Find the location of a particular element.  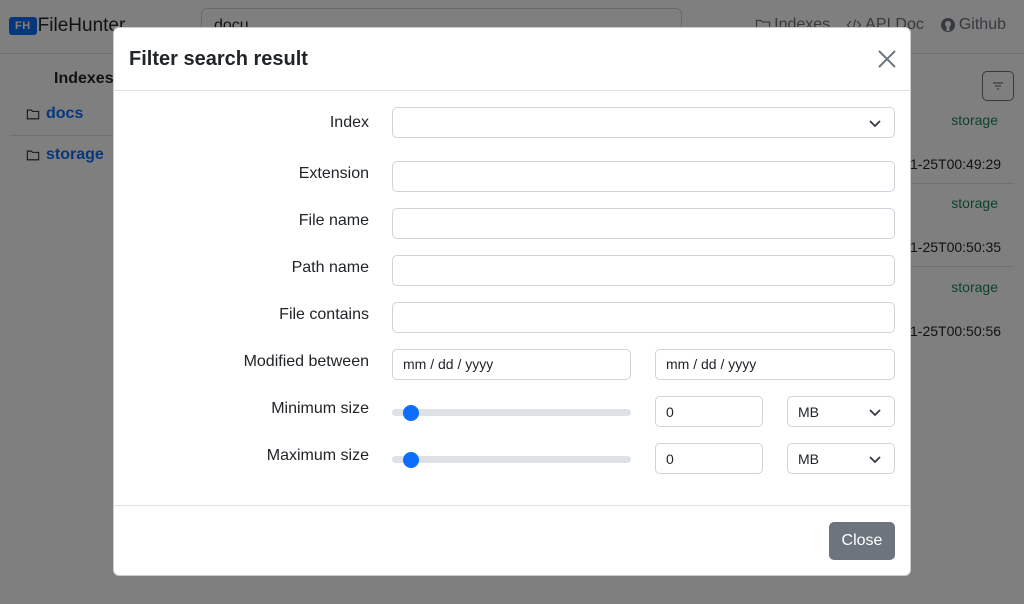

modified-to-date: mm / dd / yyyy is located at coordinates (775, 364).